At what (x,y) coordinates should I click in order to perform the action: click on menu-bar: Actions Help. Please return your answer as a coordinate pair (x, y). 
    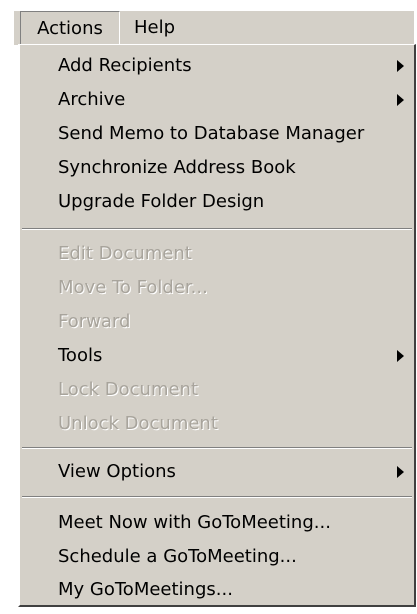
    Looking at the image, I should click on (214, 27).